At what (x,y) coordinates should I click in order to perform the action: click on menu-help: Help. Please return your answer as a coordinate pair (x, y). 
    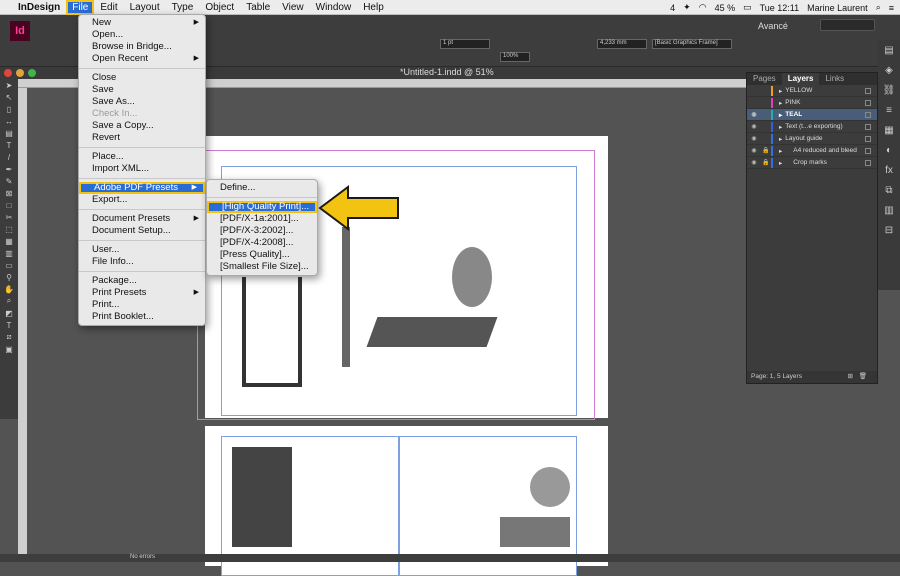
    Looking at the image, I should click on (373, 7).